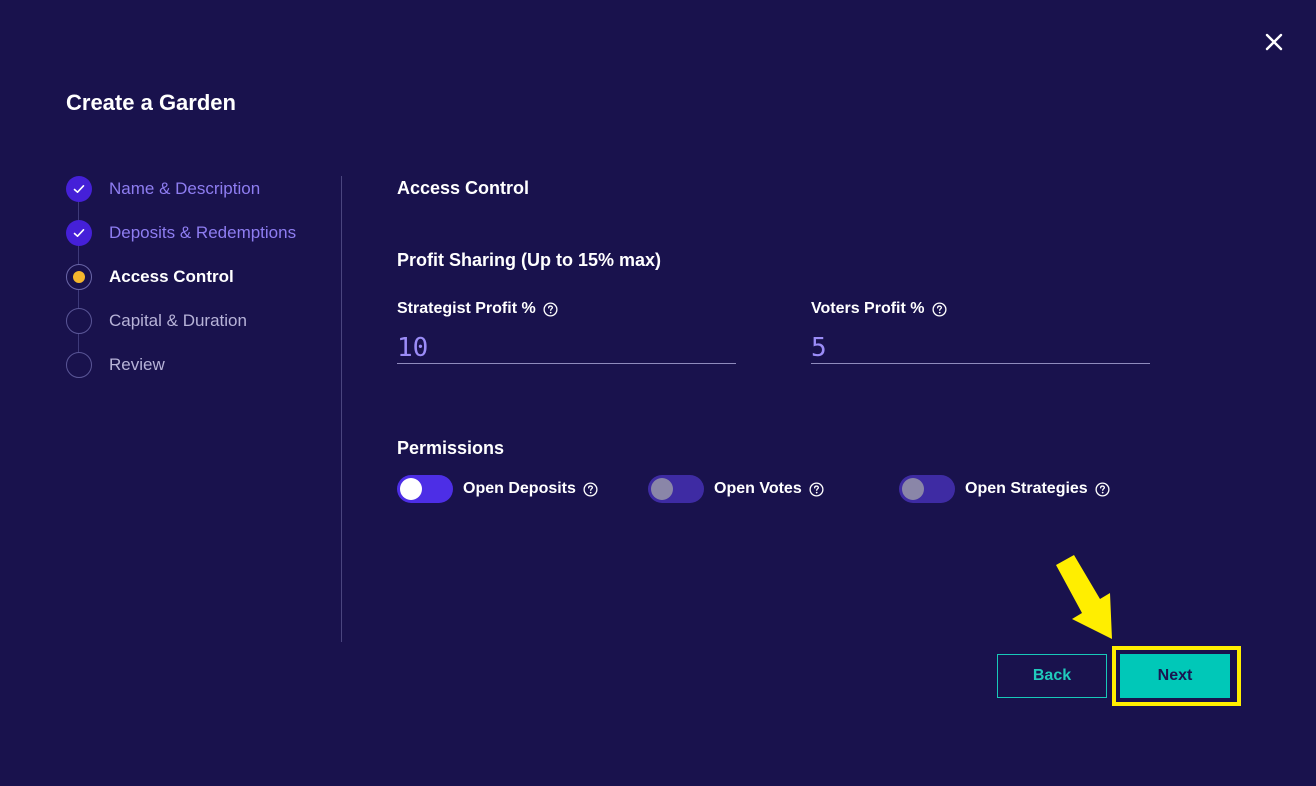 The image size is (1316, 786). I want to click on vertical-divider, so click(341, 409).